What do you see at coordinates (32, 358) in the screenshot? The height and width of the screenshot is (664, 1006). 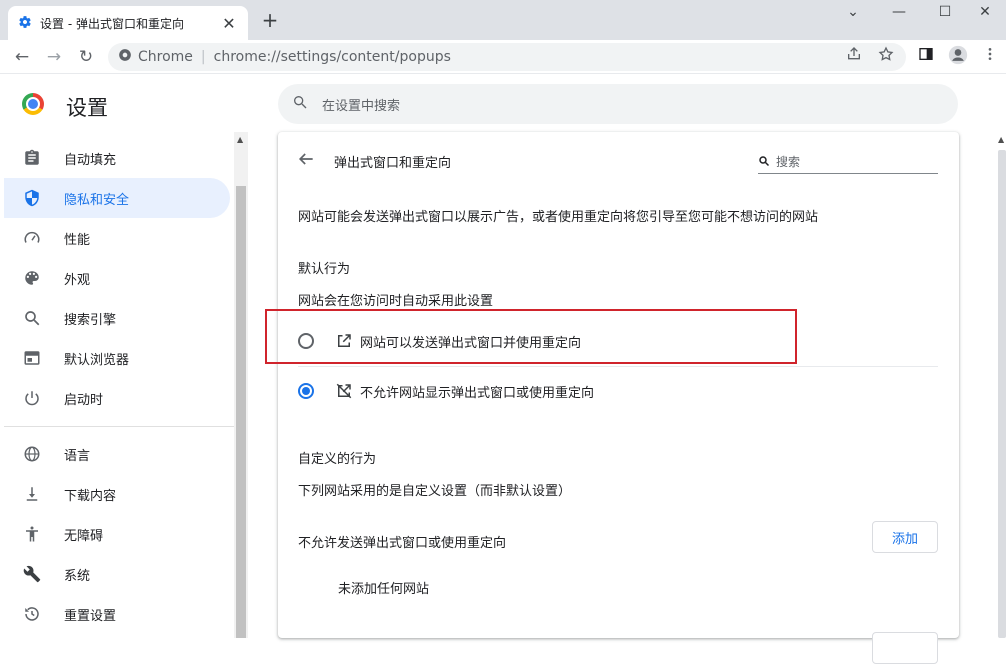 I see `browser-icon` at bounding box center [32, 358].